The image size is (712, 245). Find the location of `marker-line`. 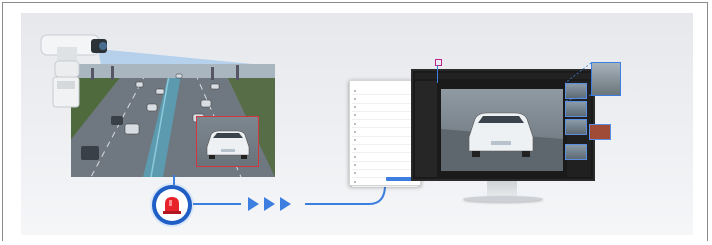

marker-line is located at coordinates (437, 74).